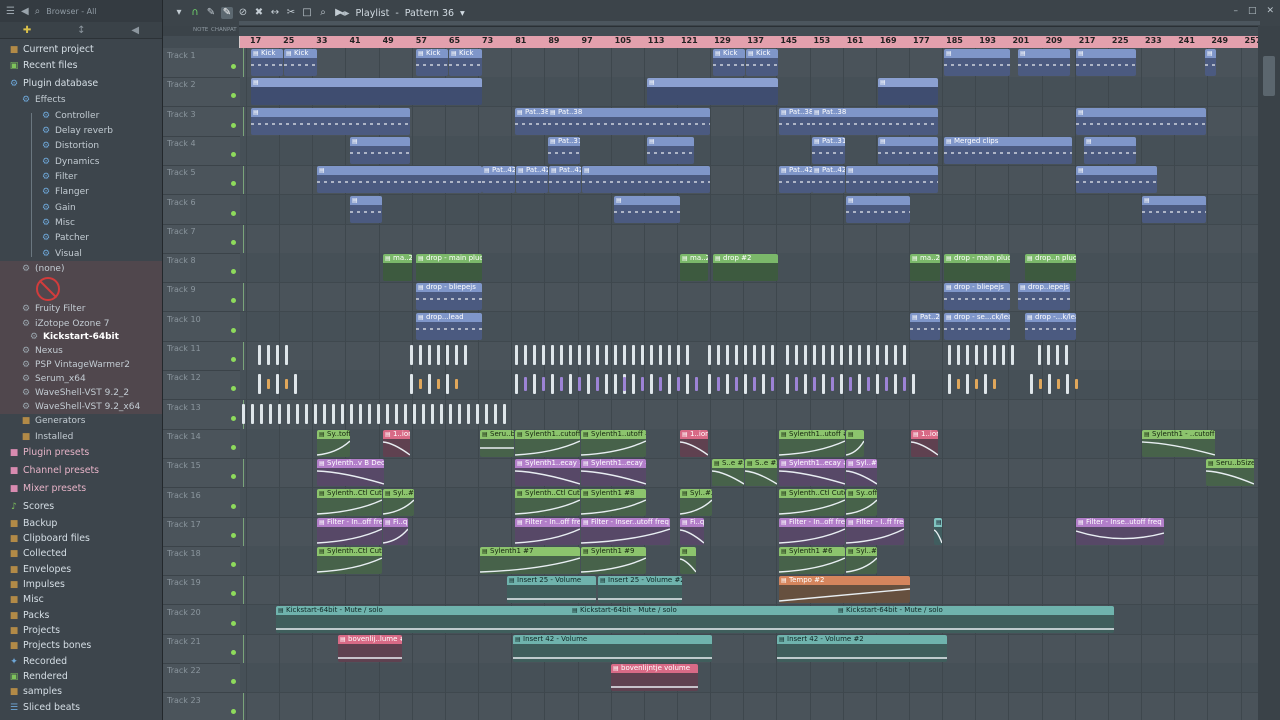  Describe the element at coordinates (349, 531) in the screenshot. I see `playlist-clip: Filter - In..off freq` at that location.